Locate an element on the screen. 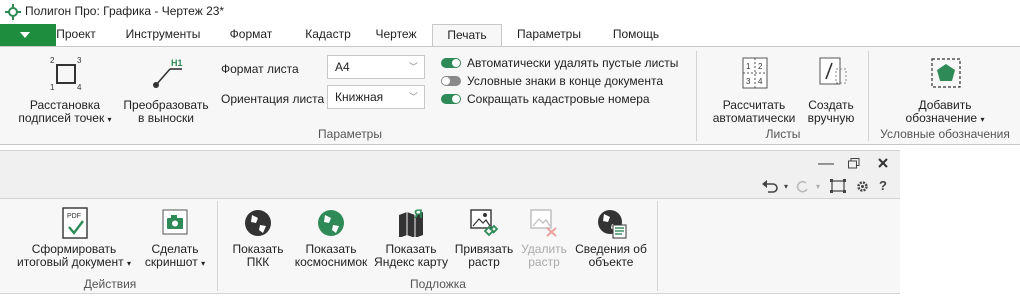 This screenshot has height=297, width=1020. title-bar: Полигон Про: Графика - Чертеж 23* is located at coordinates (510, 12).